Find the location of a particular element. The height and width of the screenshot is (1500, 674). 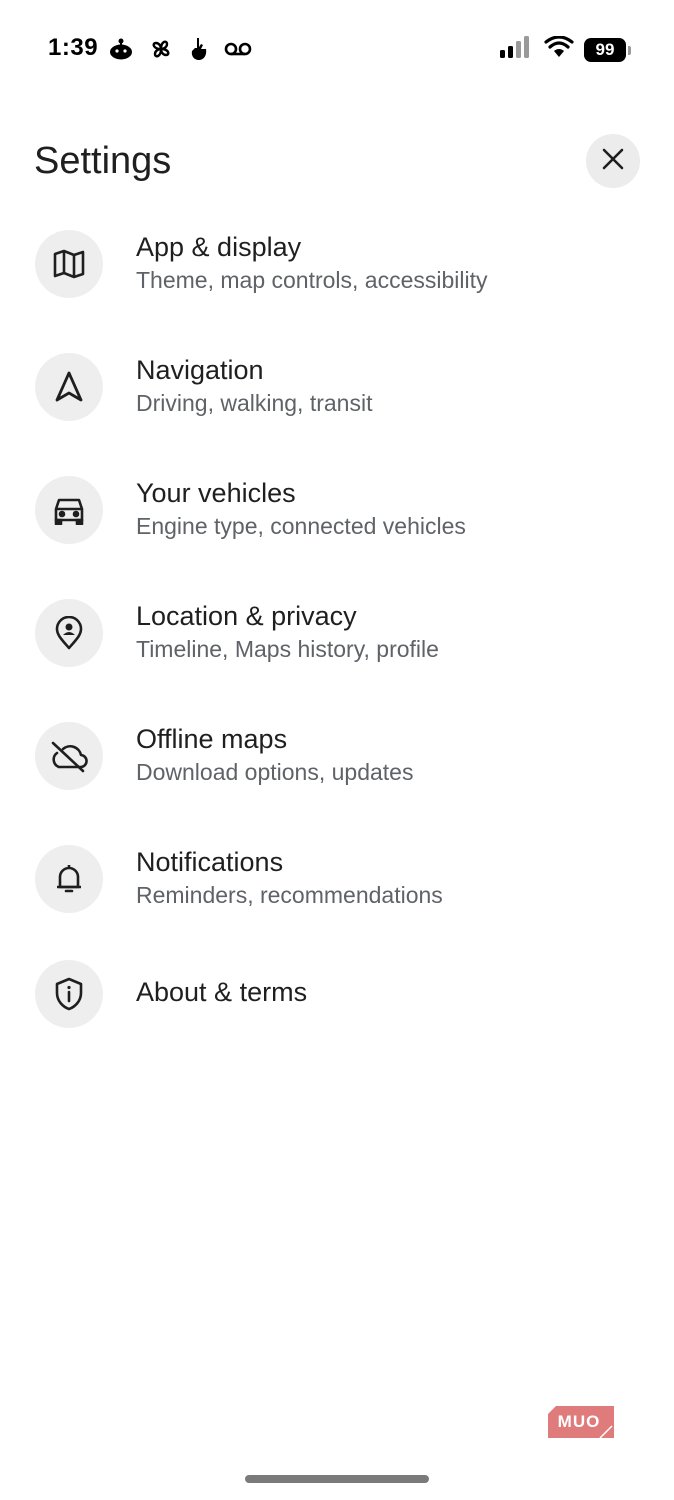

cloud-off-icon is located at coordinates (69, 756).